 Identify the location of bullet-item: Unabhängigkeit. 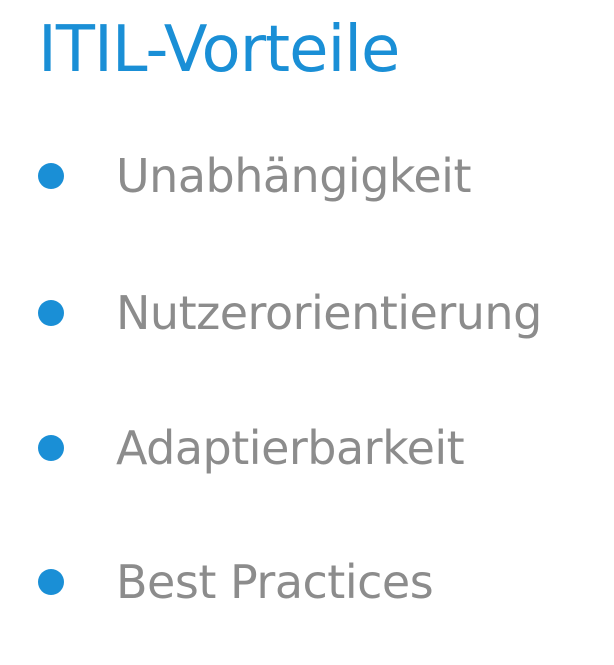
(307, 176).